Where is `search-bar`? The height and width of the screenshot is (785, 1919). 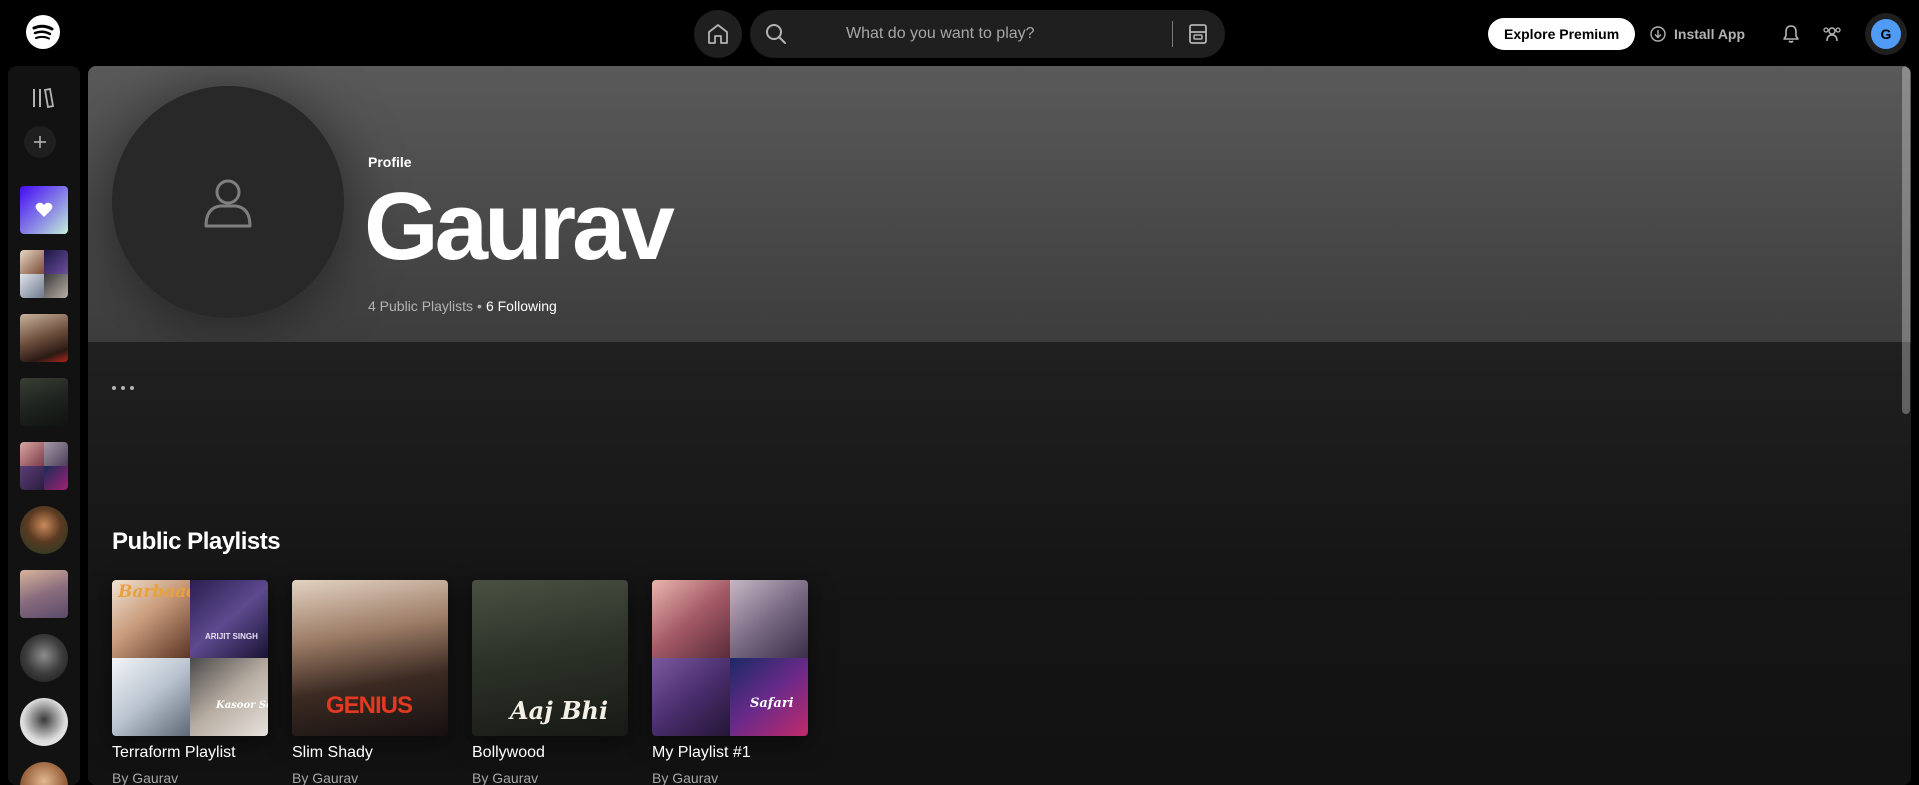
search-bar is located at coordinates (987, 34).